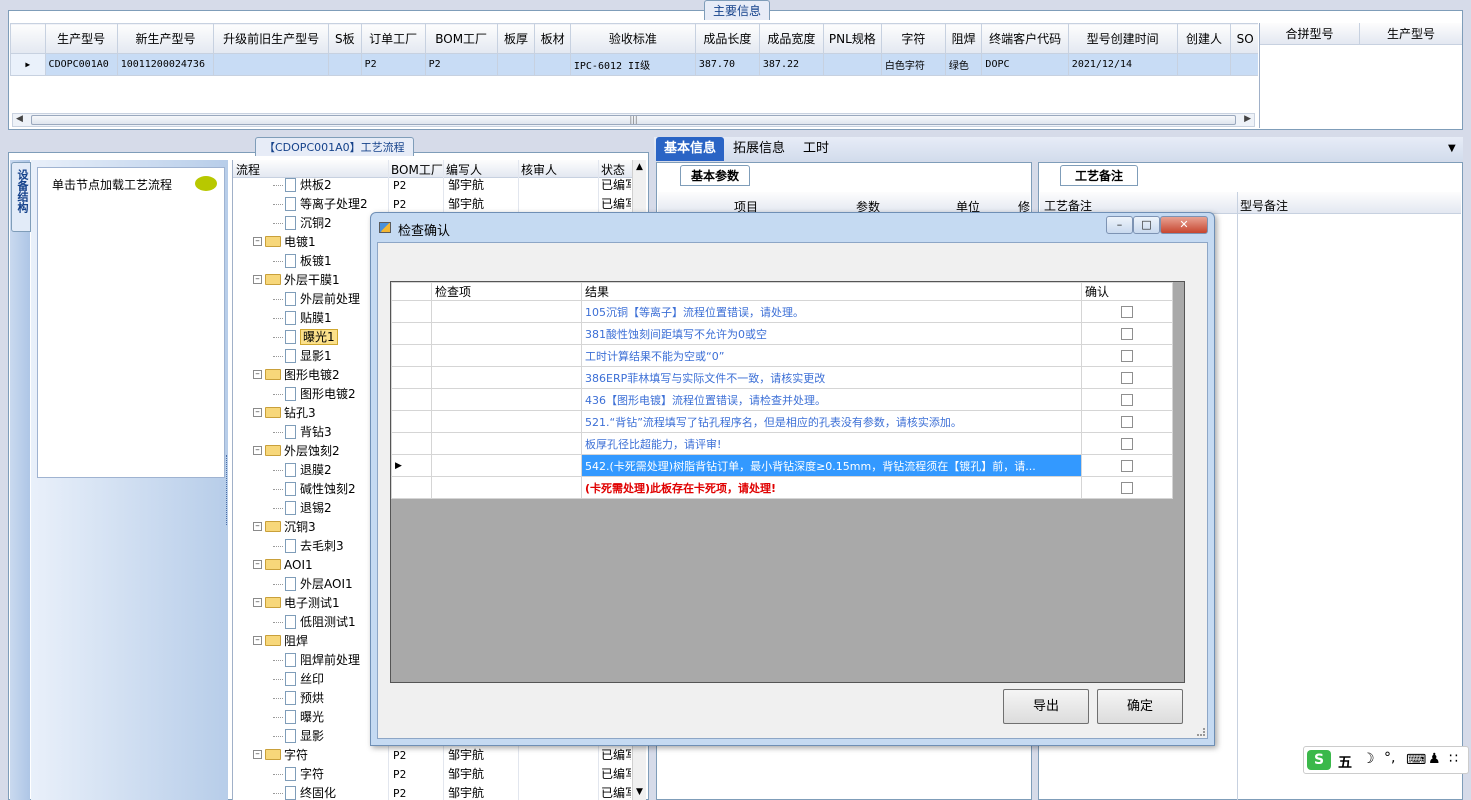  What do you see at coordinates (1122, 38) in the screenshot?
I see `main-col-header: 型号创建时间` at bounding box center [1122, 38].